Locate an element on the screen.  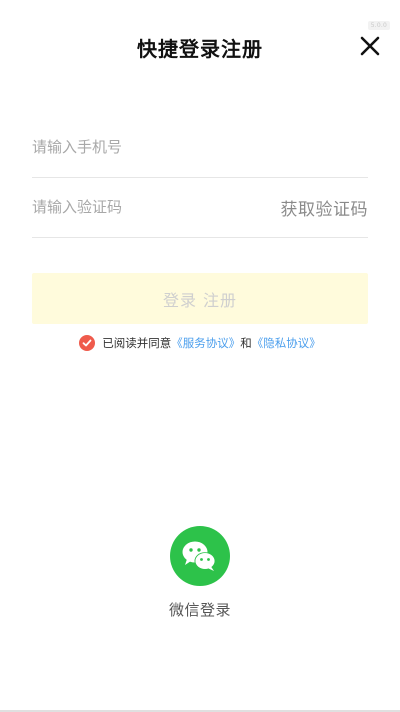
agreement-row: 已阅读并同意 《服务协议》 和 《隐私协议》 is located at coordinates (200, 343).